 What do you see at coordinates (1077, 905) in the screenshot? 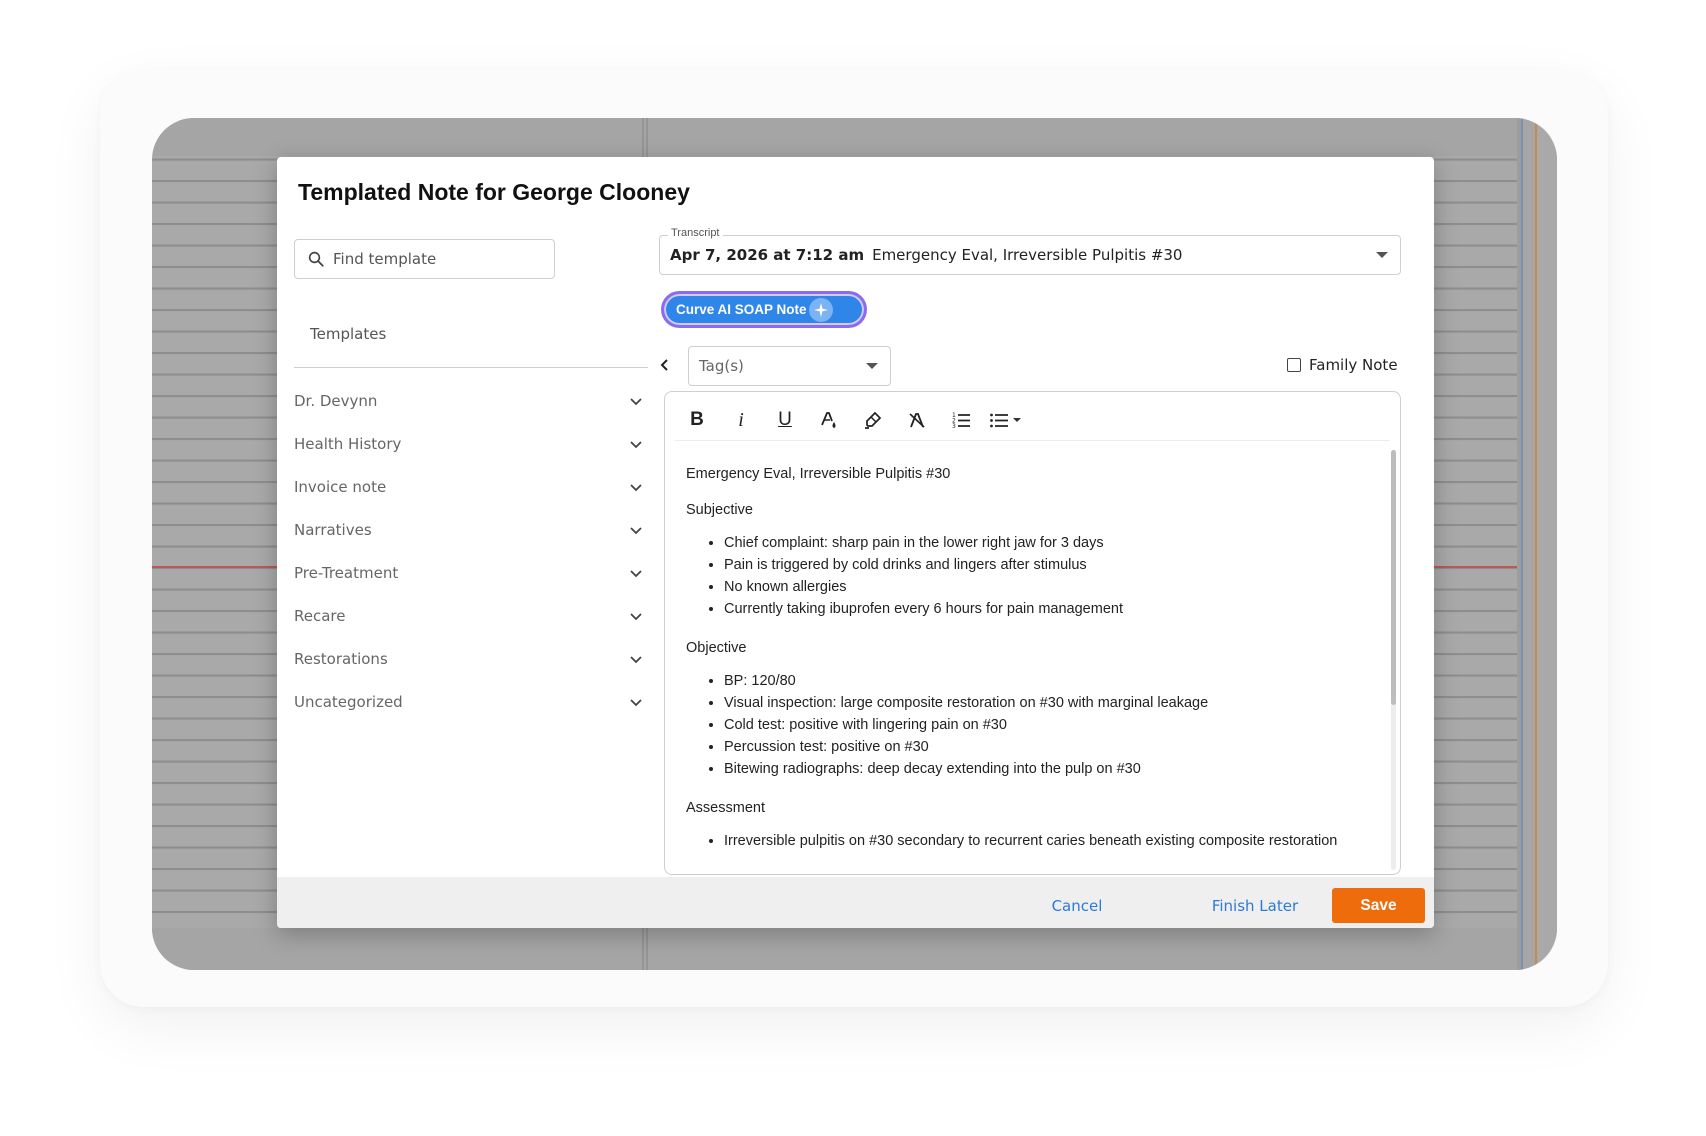
I see `cancel-button: Cancel` at bounding box center [1077, 905].